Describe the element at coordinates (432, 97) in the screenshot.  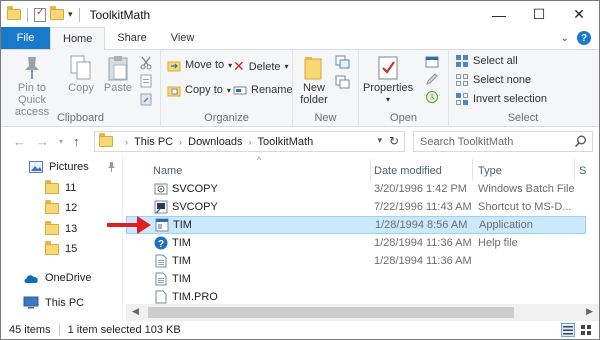
I see `history-icon` at that location.